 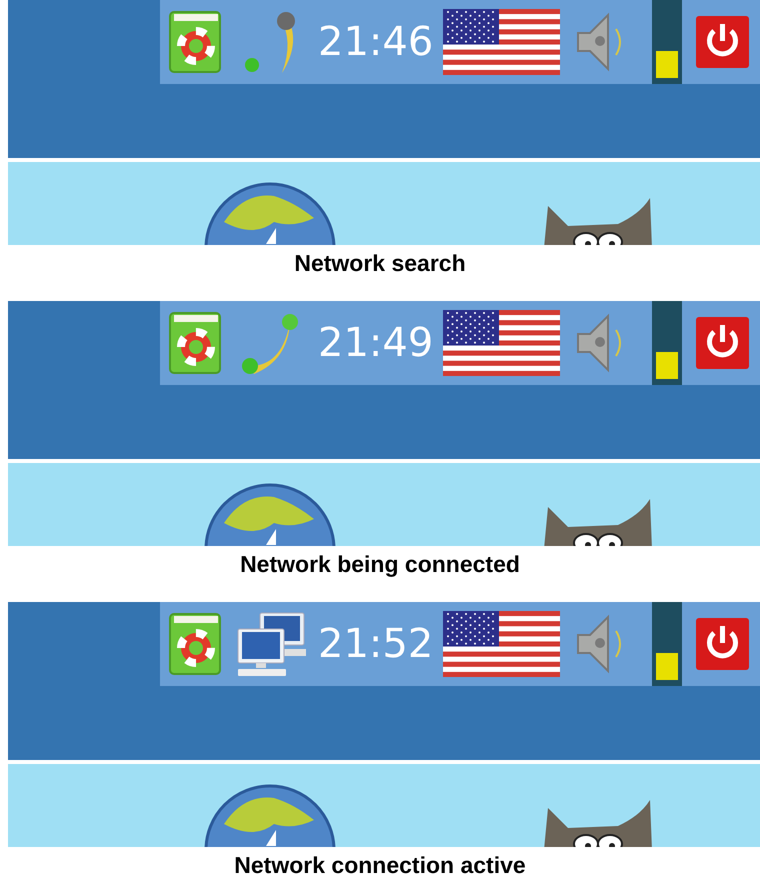 I want to click on clock-text: 21:52, so click(x=378, y=644).